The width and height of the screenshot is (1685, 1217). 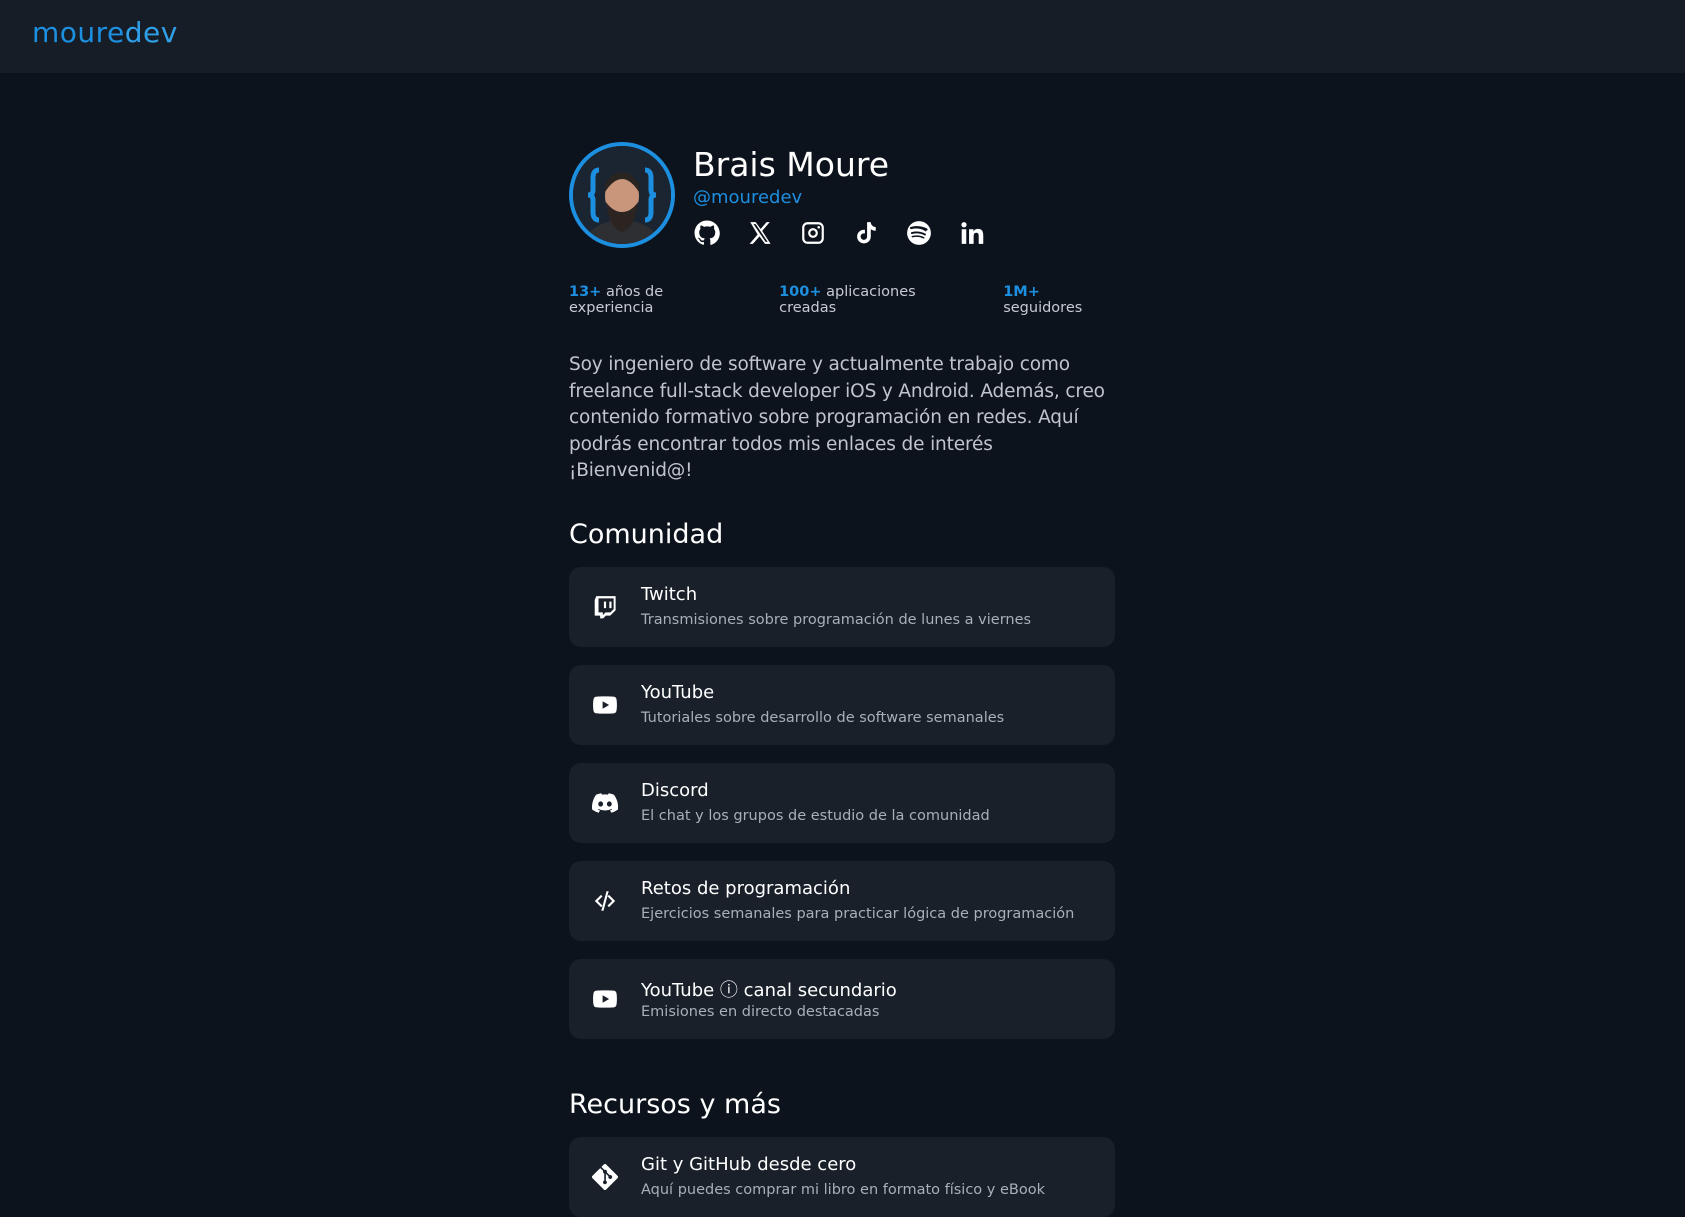 What do you see at coordinates (865, 232) in the screenshot?
I see `tiktok-icon` at bounding box center [865, 232].